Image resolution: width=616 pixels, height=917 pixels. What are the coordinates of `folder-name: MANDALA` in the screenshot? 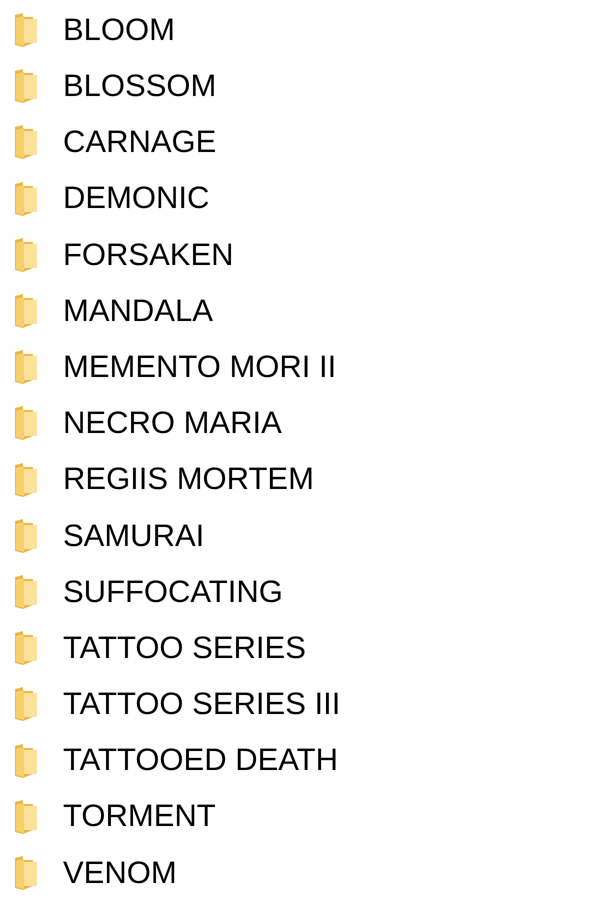 It's located at (138, 311).